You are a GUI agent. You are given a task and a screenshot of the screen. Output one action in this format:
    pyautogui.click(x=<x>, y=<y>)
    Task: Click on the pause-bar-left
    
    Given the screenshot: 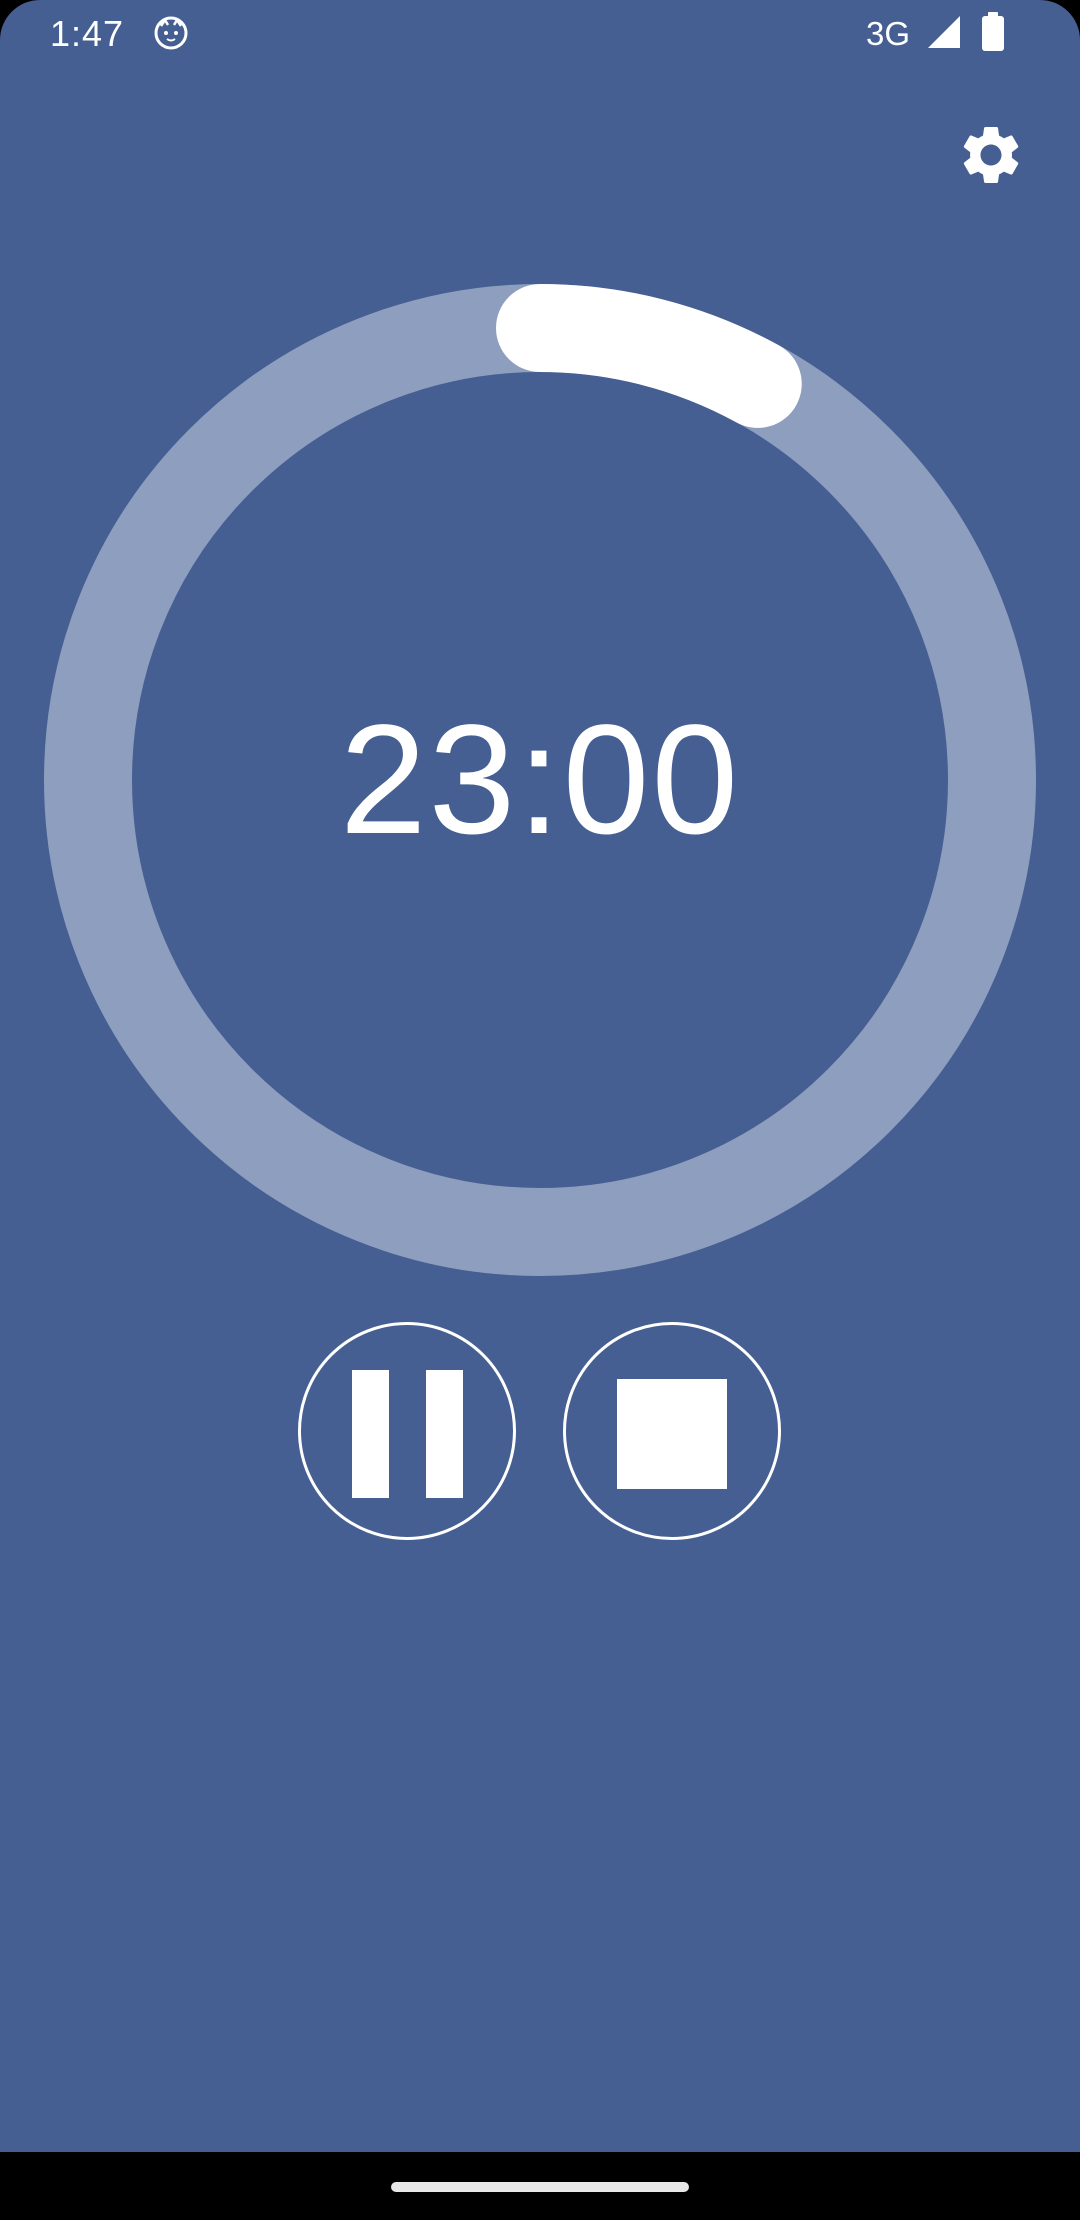 What is the action you would take?
    pyautogui.click(x=370, y=1434)
    